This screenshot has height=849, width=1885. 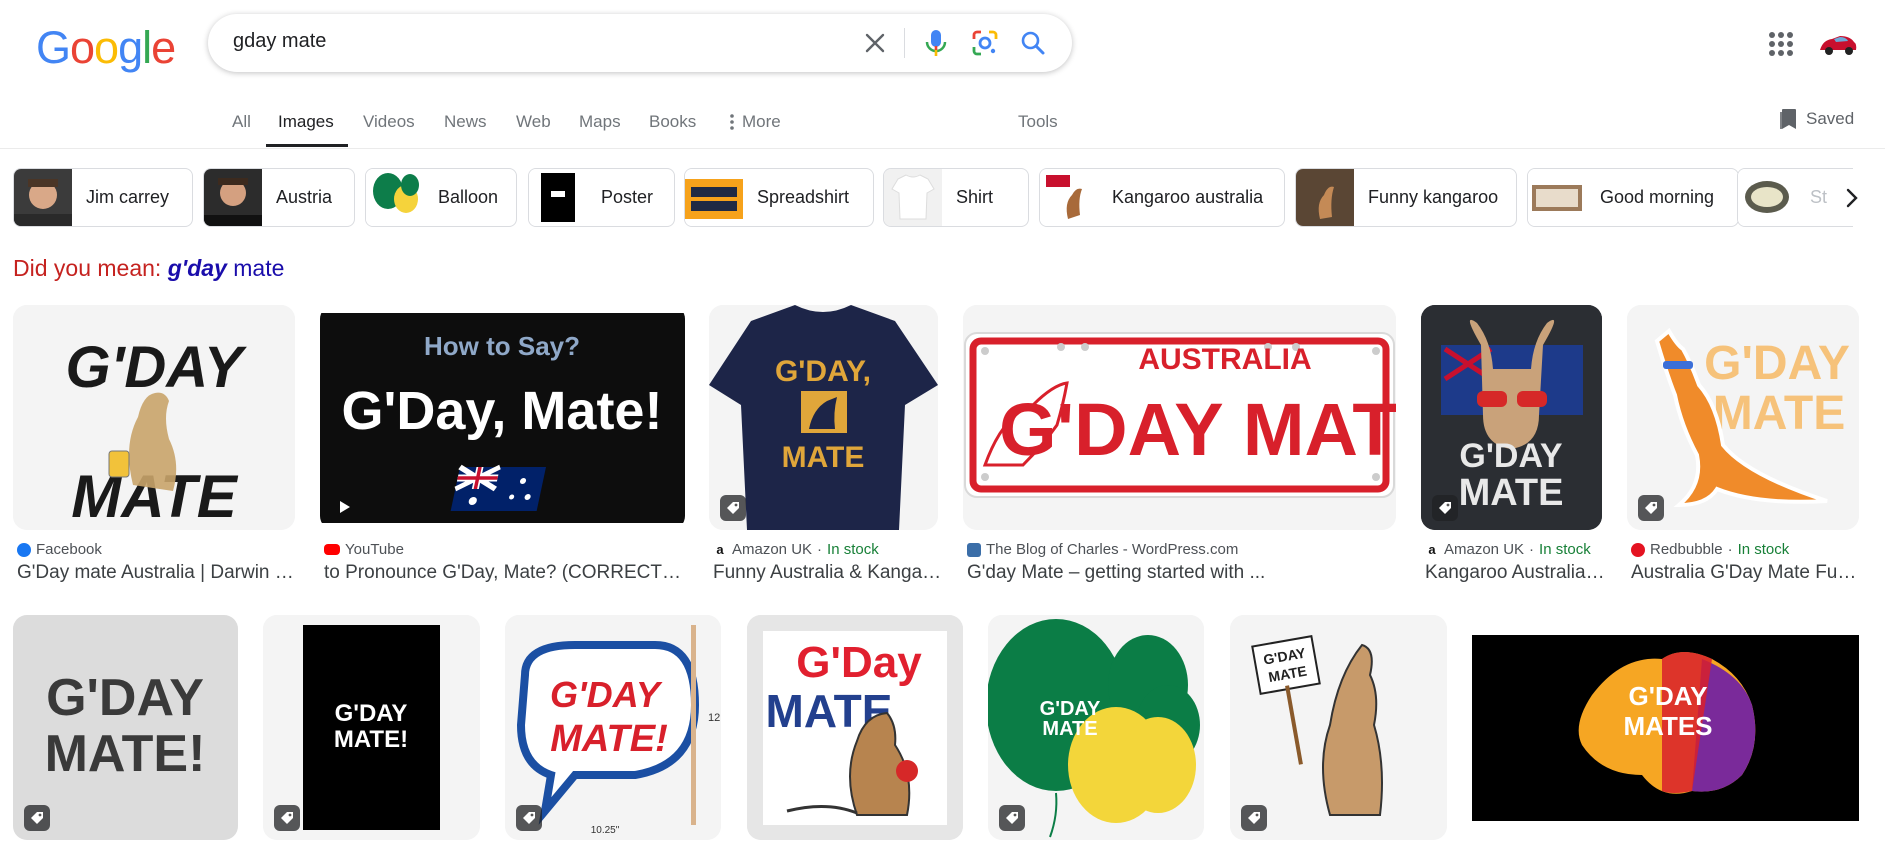 I want to click on search-icon, so click(x=1033, y=43).